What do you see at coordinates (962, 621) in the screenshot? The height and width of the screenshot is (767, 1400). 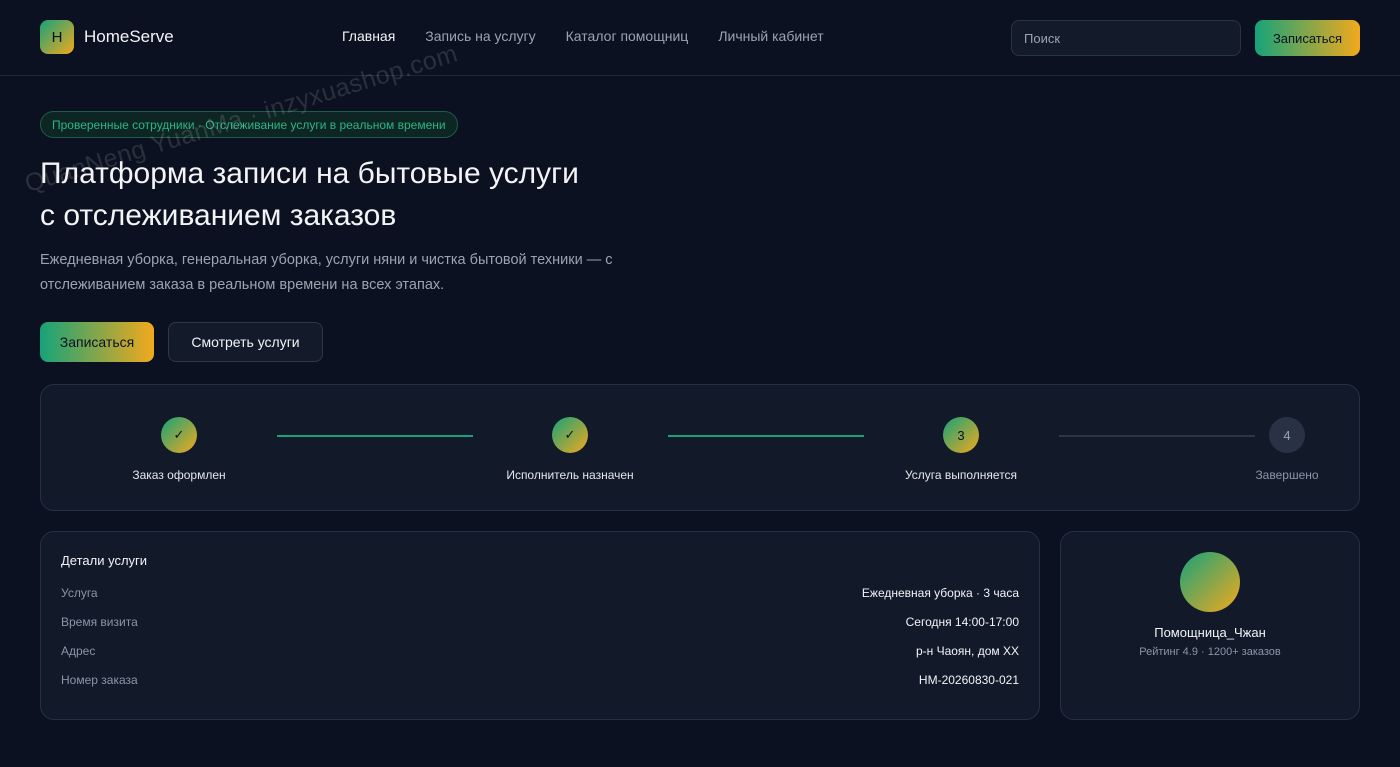 I see `detail-value: Сегодня 14:00-17:00` at bounding box center [962, 621].